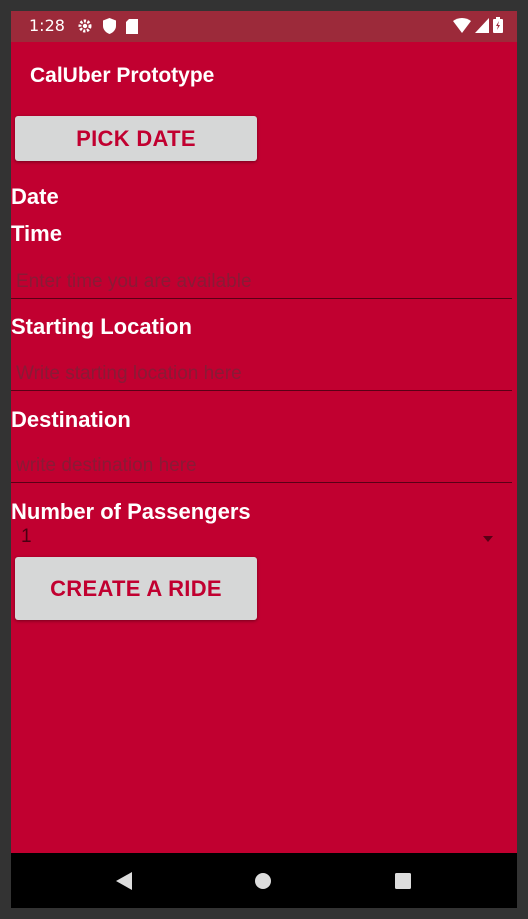 This screenshot has height=919, width=528. Describe the element at coordinates (498, 27) in the screenshot. I see `battery-icon` at that location.